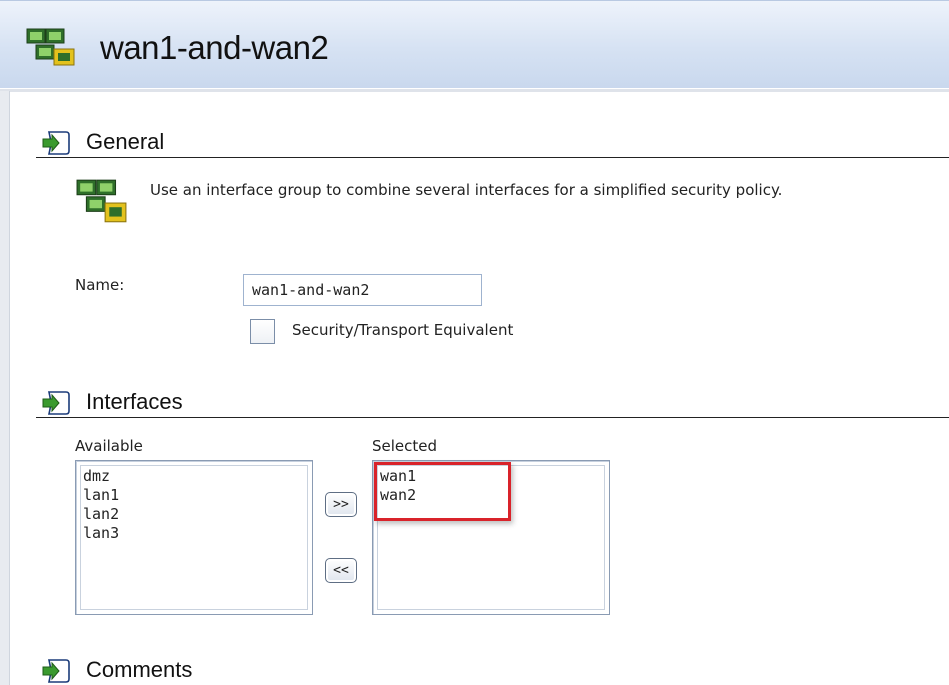  Describe the element at coordinates (194, 533) in the screenshot. I see `available-item: lan3` at that location.